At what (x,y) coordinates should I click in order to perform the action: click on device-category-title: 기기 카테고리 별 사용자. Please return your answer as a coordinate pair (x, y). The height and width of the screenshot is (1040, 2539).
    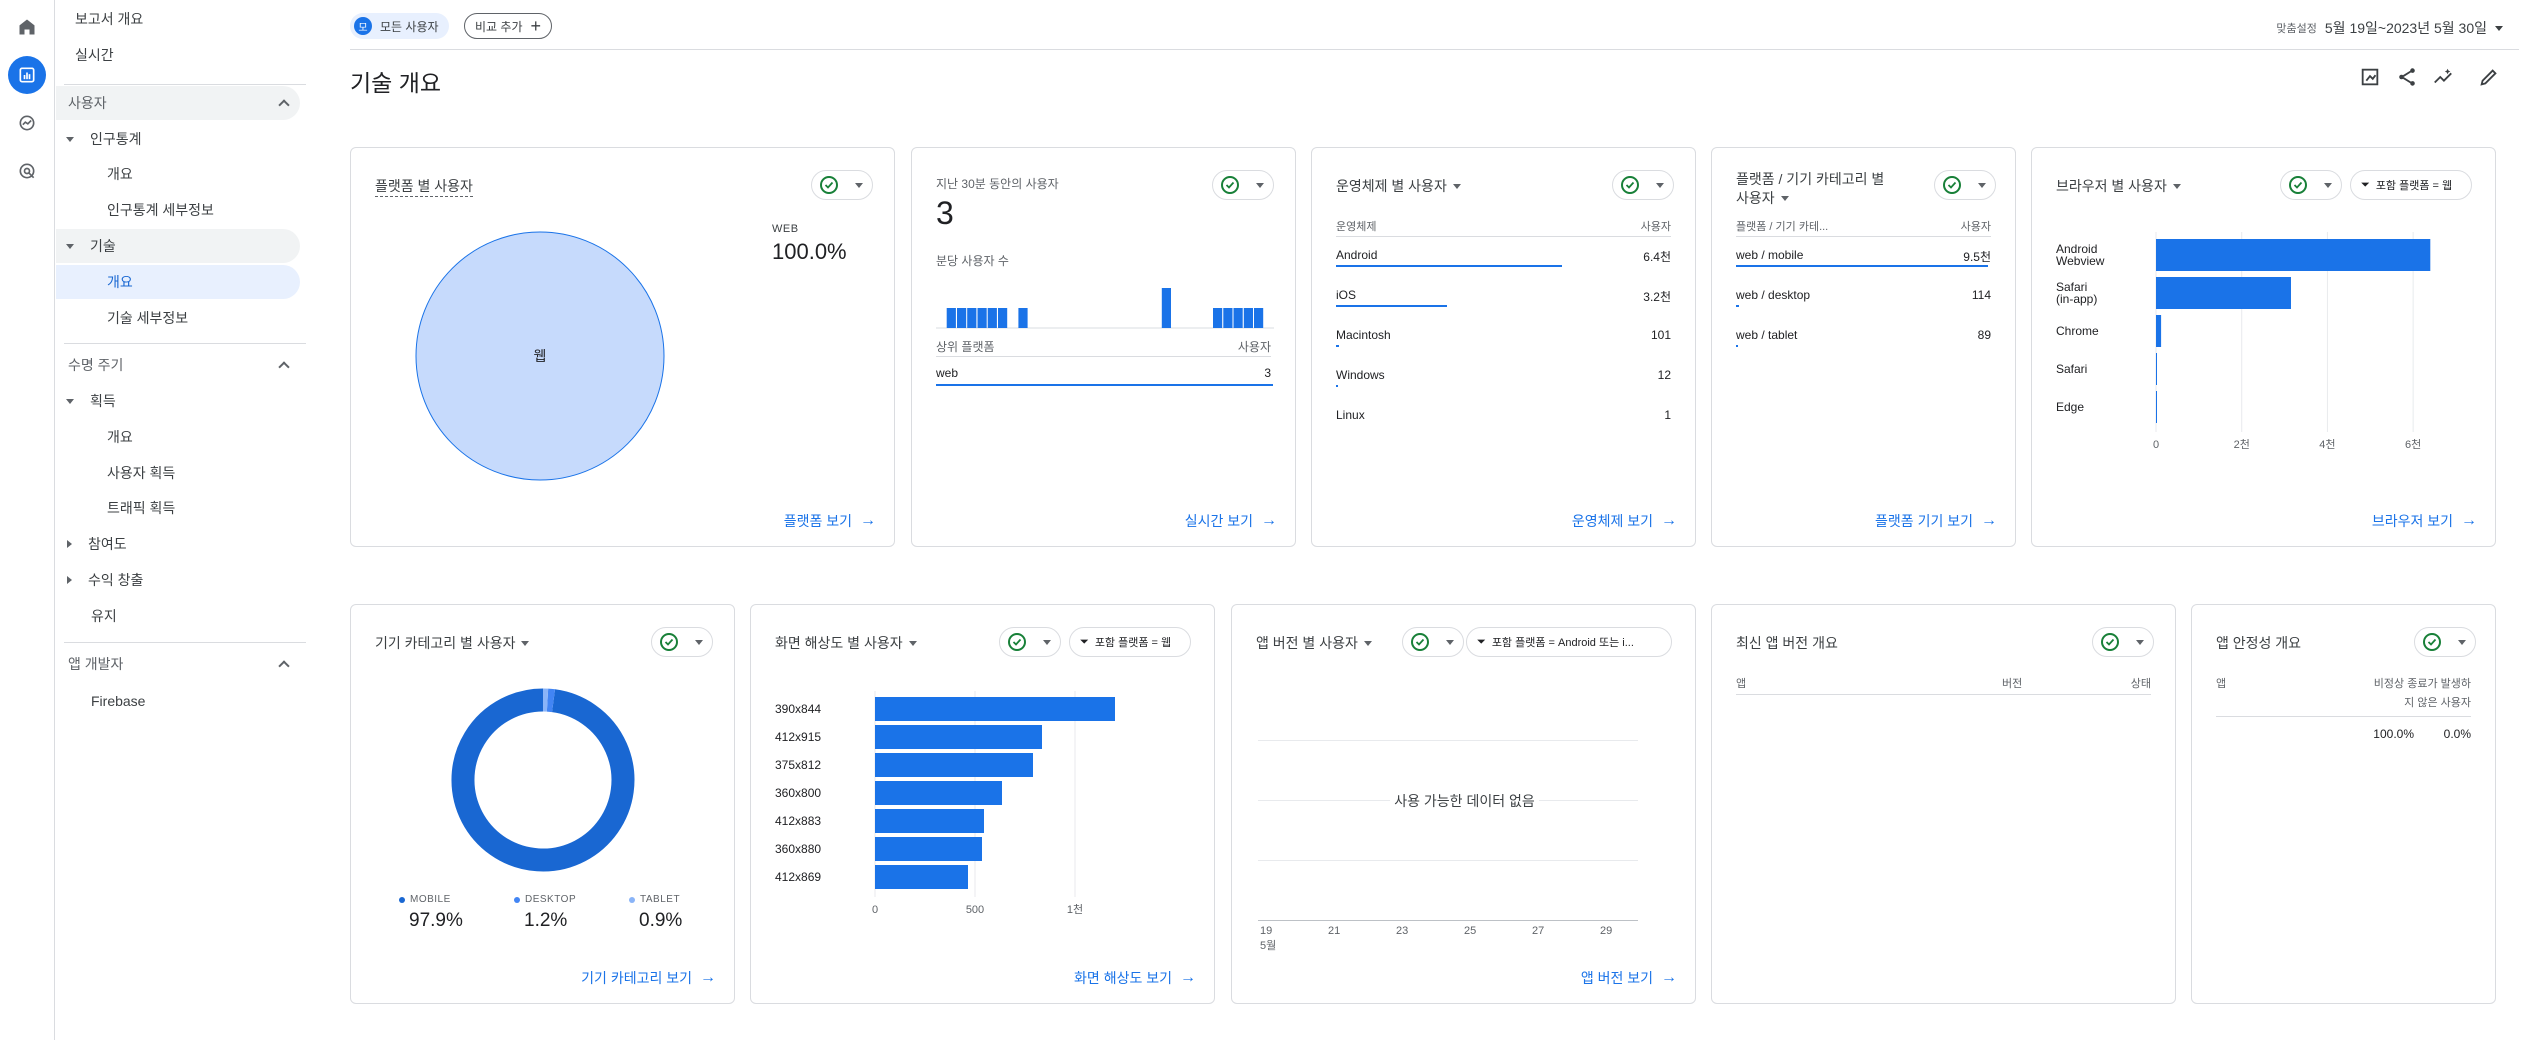
    Looking at the image, I should click on (452, 643).